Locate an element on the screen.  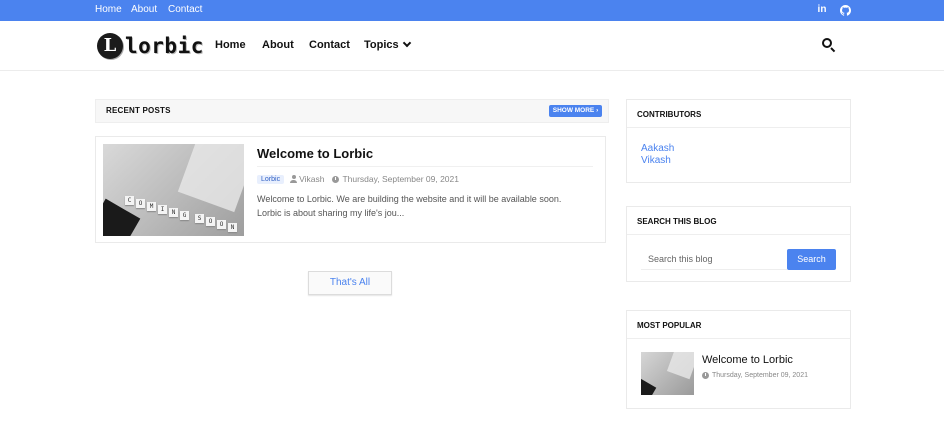
topbar-link-home: Home is located at coordinates (108, 9).